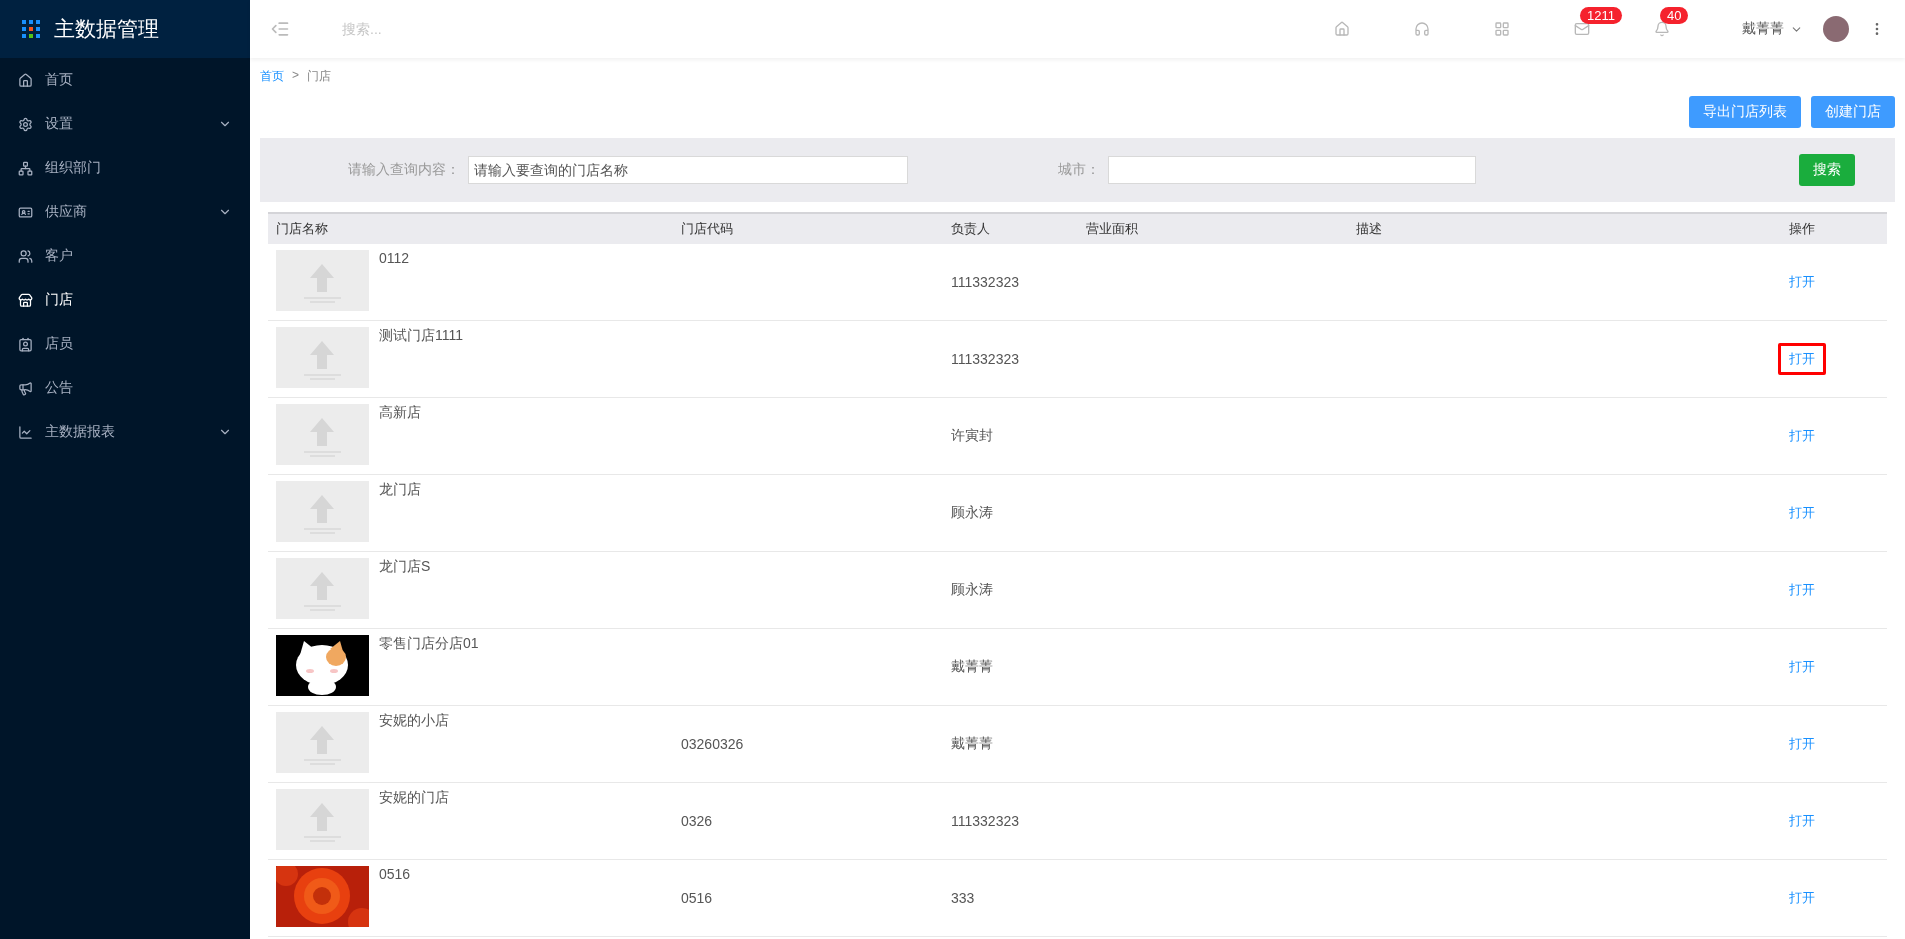  I want to click on contact-card-icon, so click(25, 344).